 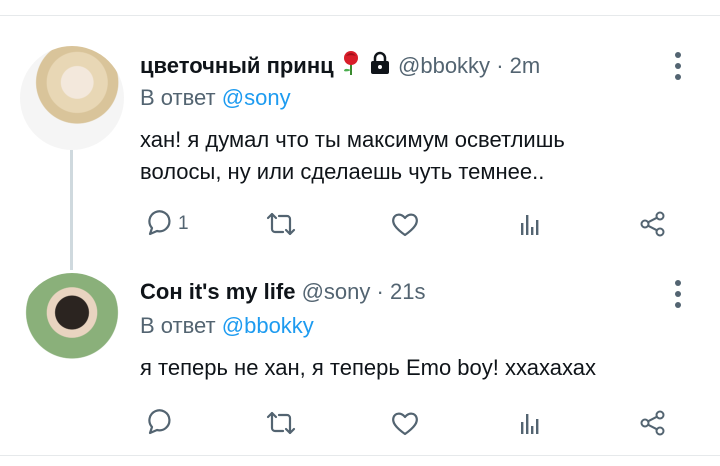 I want to click on tweet-header: цветочный принц @bbokky · 2m, so click(x=340, y=65).